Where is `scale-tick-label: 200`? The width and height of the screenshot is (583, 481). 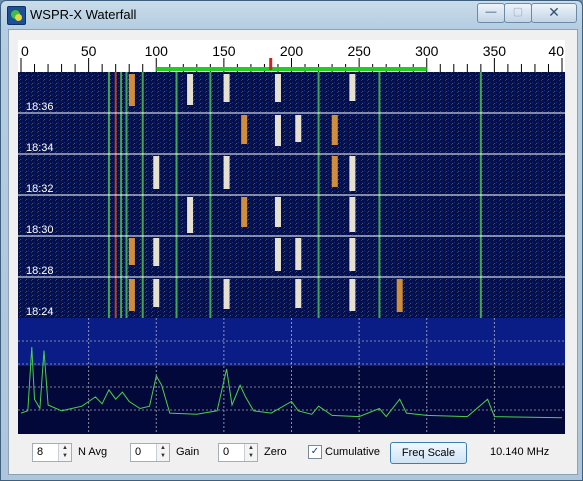
scale-tick-label: 200 is located at coordinates (292, 51).